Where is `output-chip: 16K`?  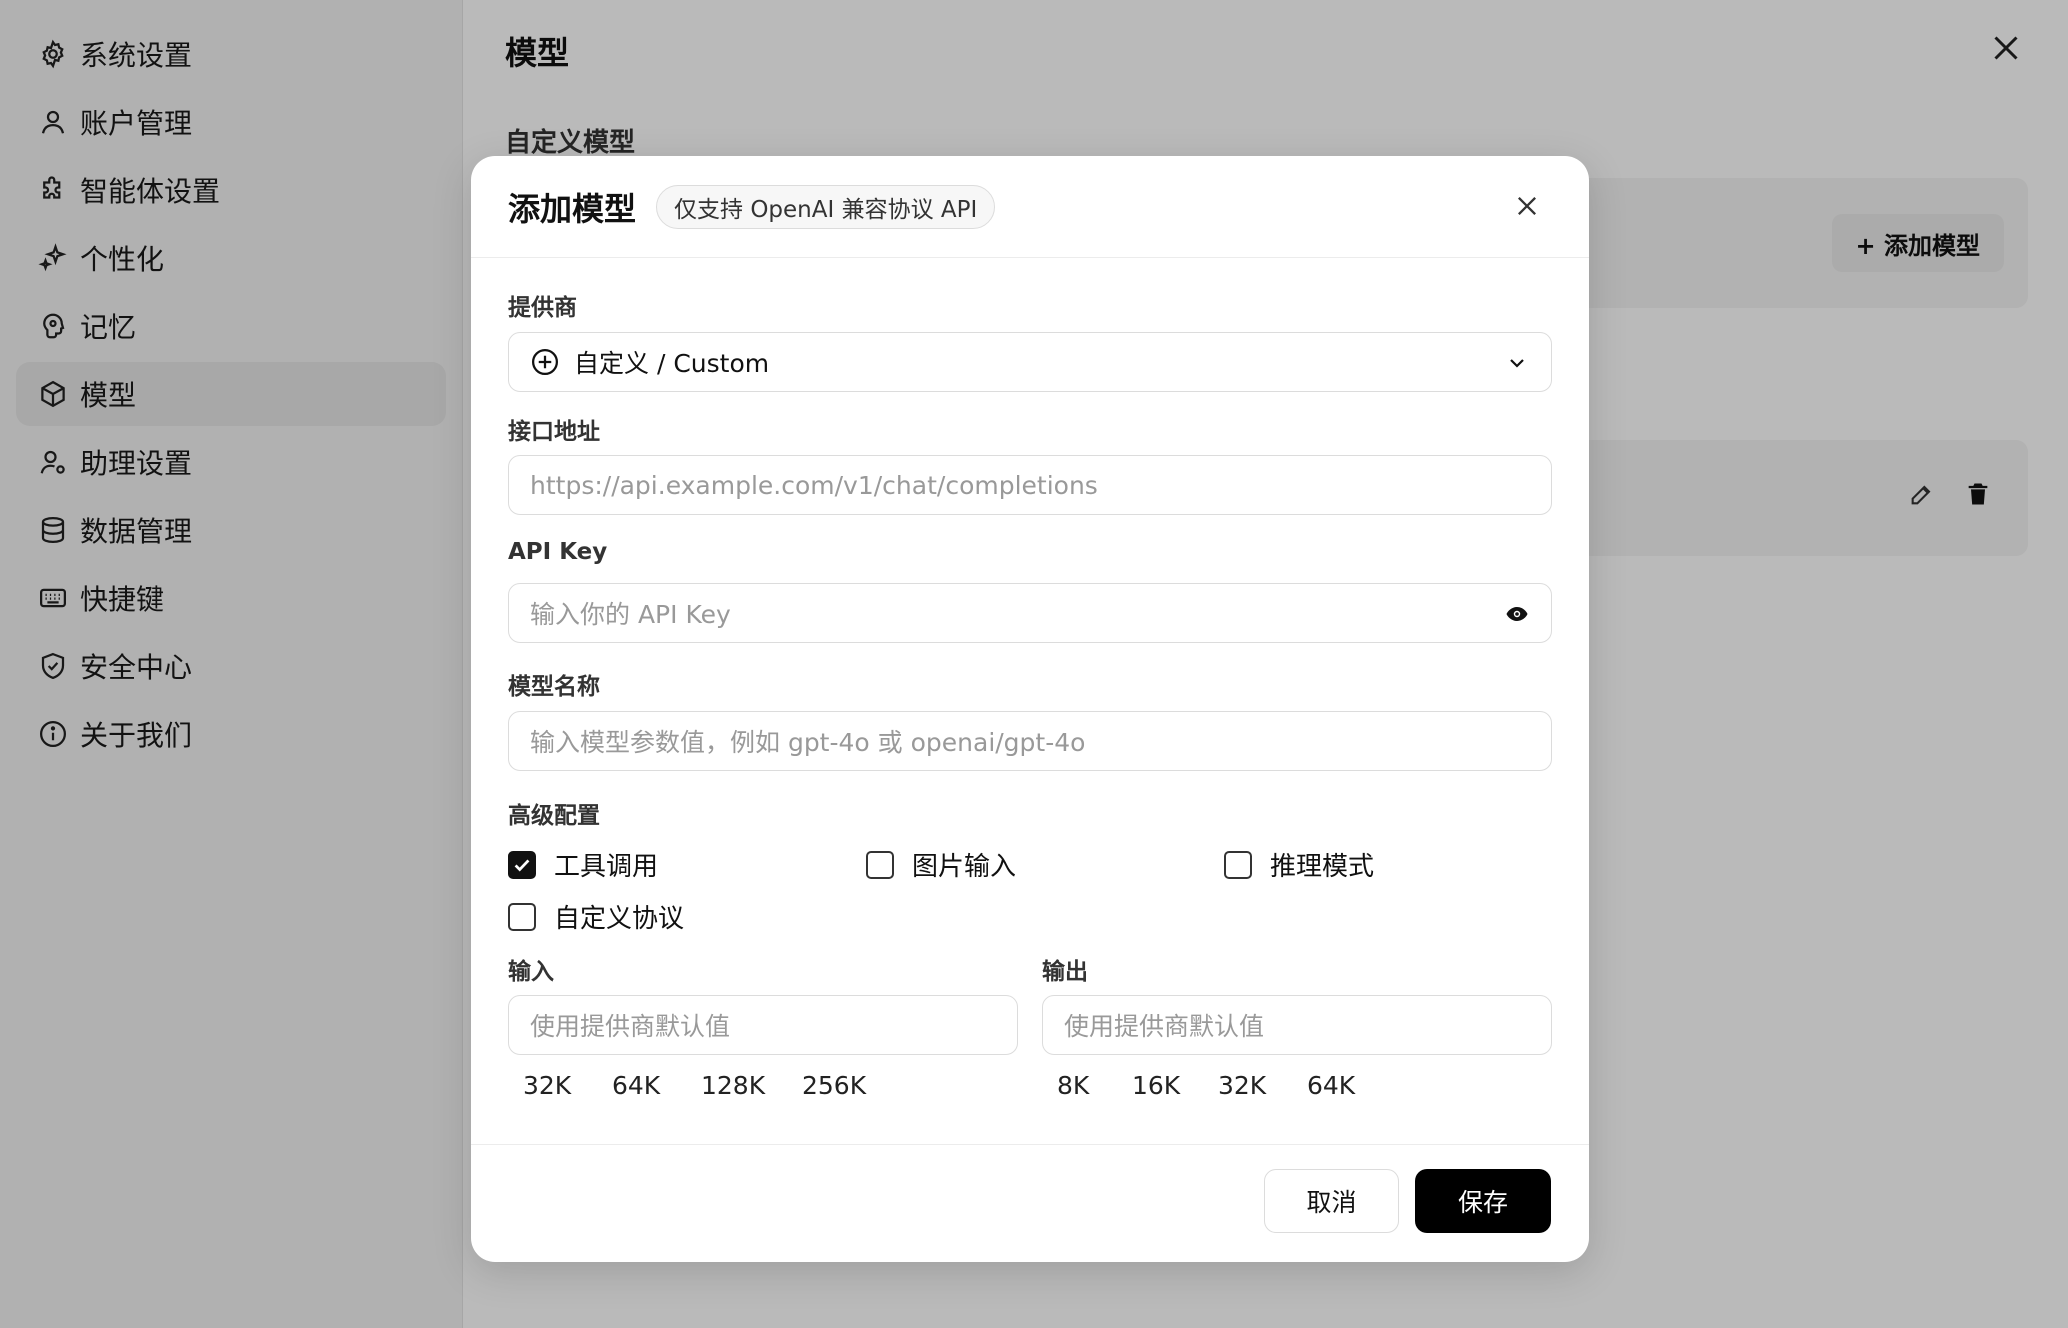
output-chip: 16K is located at coordinates (1156, 1085).